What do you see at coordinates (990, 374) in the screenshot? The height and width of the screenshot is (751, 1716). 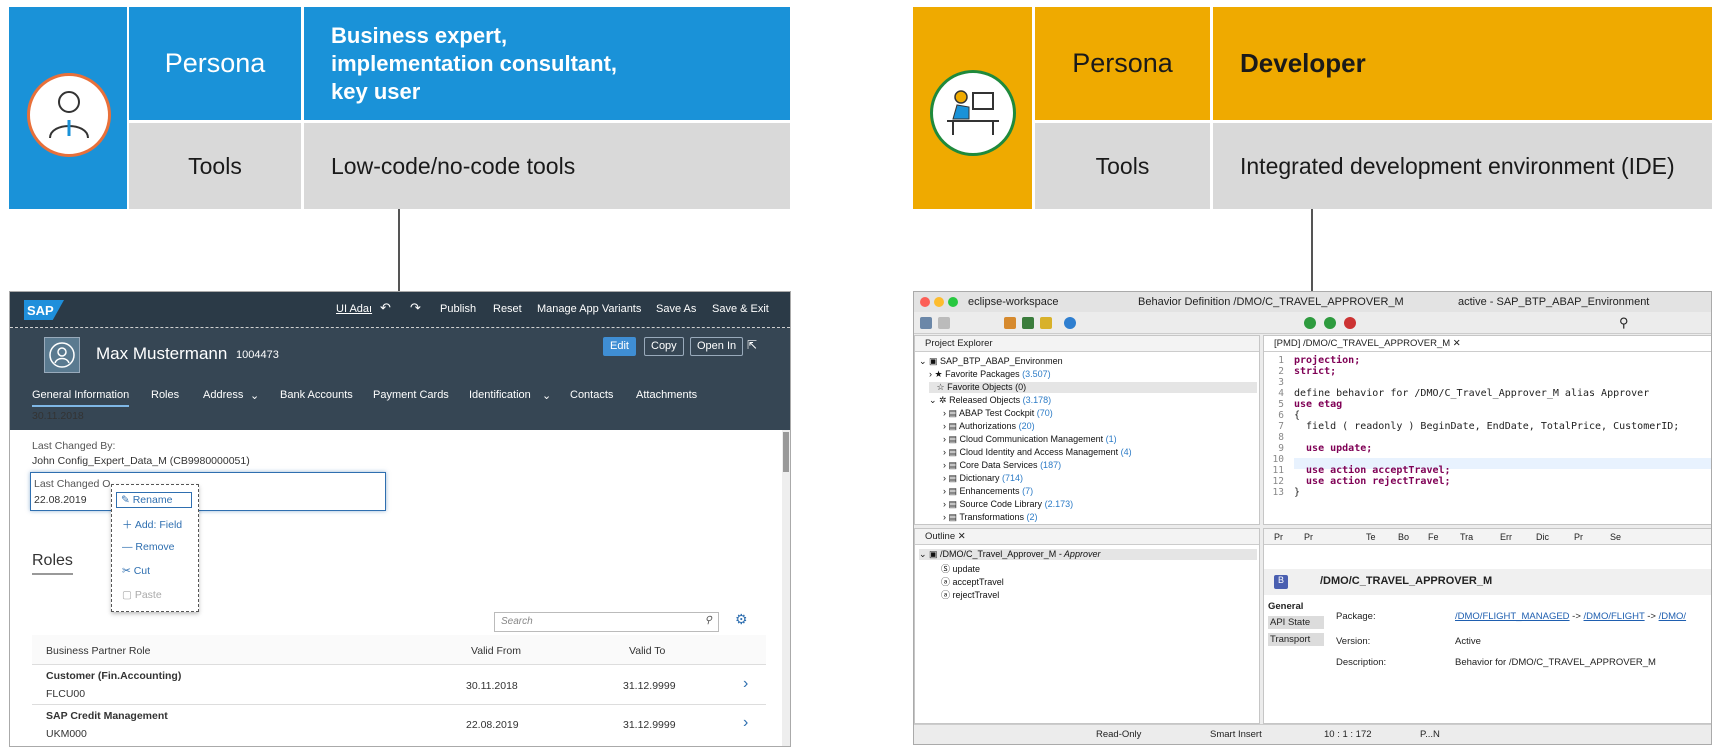 I see `tree-item-favorite-packages: › ★ Favorite Packages (3.507)` at bounding box center [990, 374].